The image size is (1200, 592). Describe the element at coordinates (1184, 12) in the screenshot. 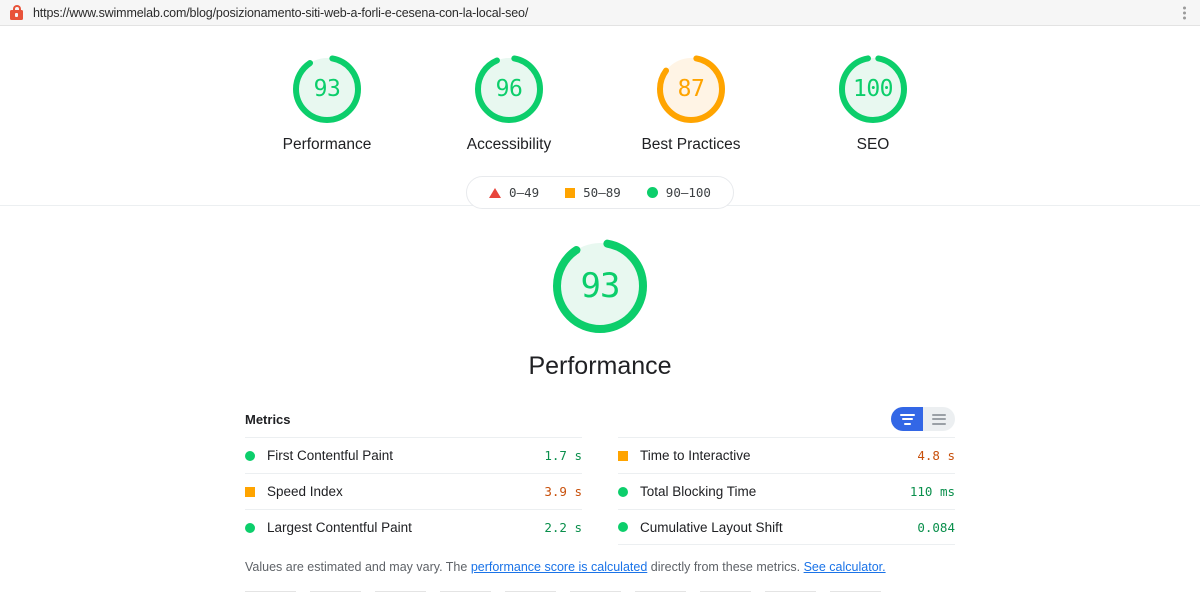

I see `kebab-menu-icon` at that location.